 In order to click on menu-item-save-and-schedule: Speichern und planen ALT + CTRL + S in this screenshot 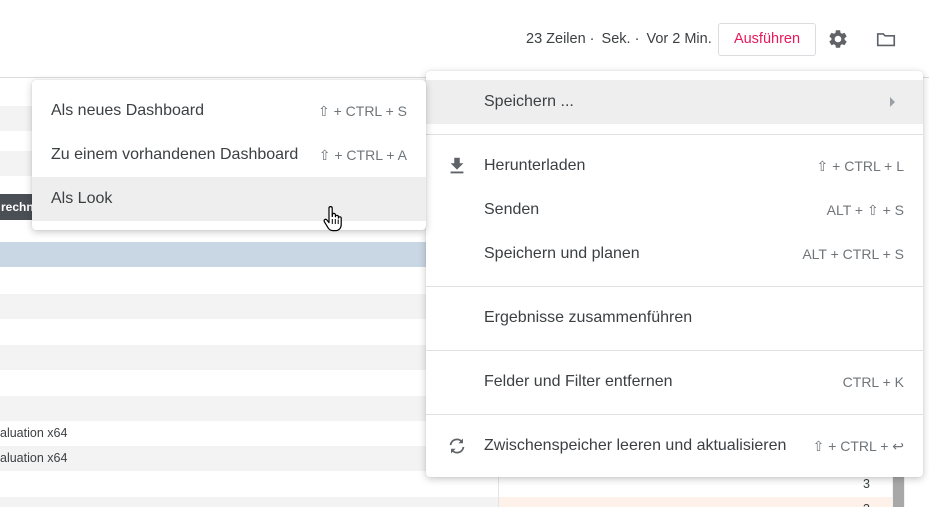, I will do `click(674, 254)`.